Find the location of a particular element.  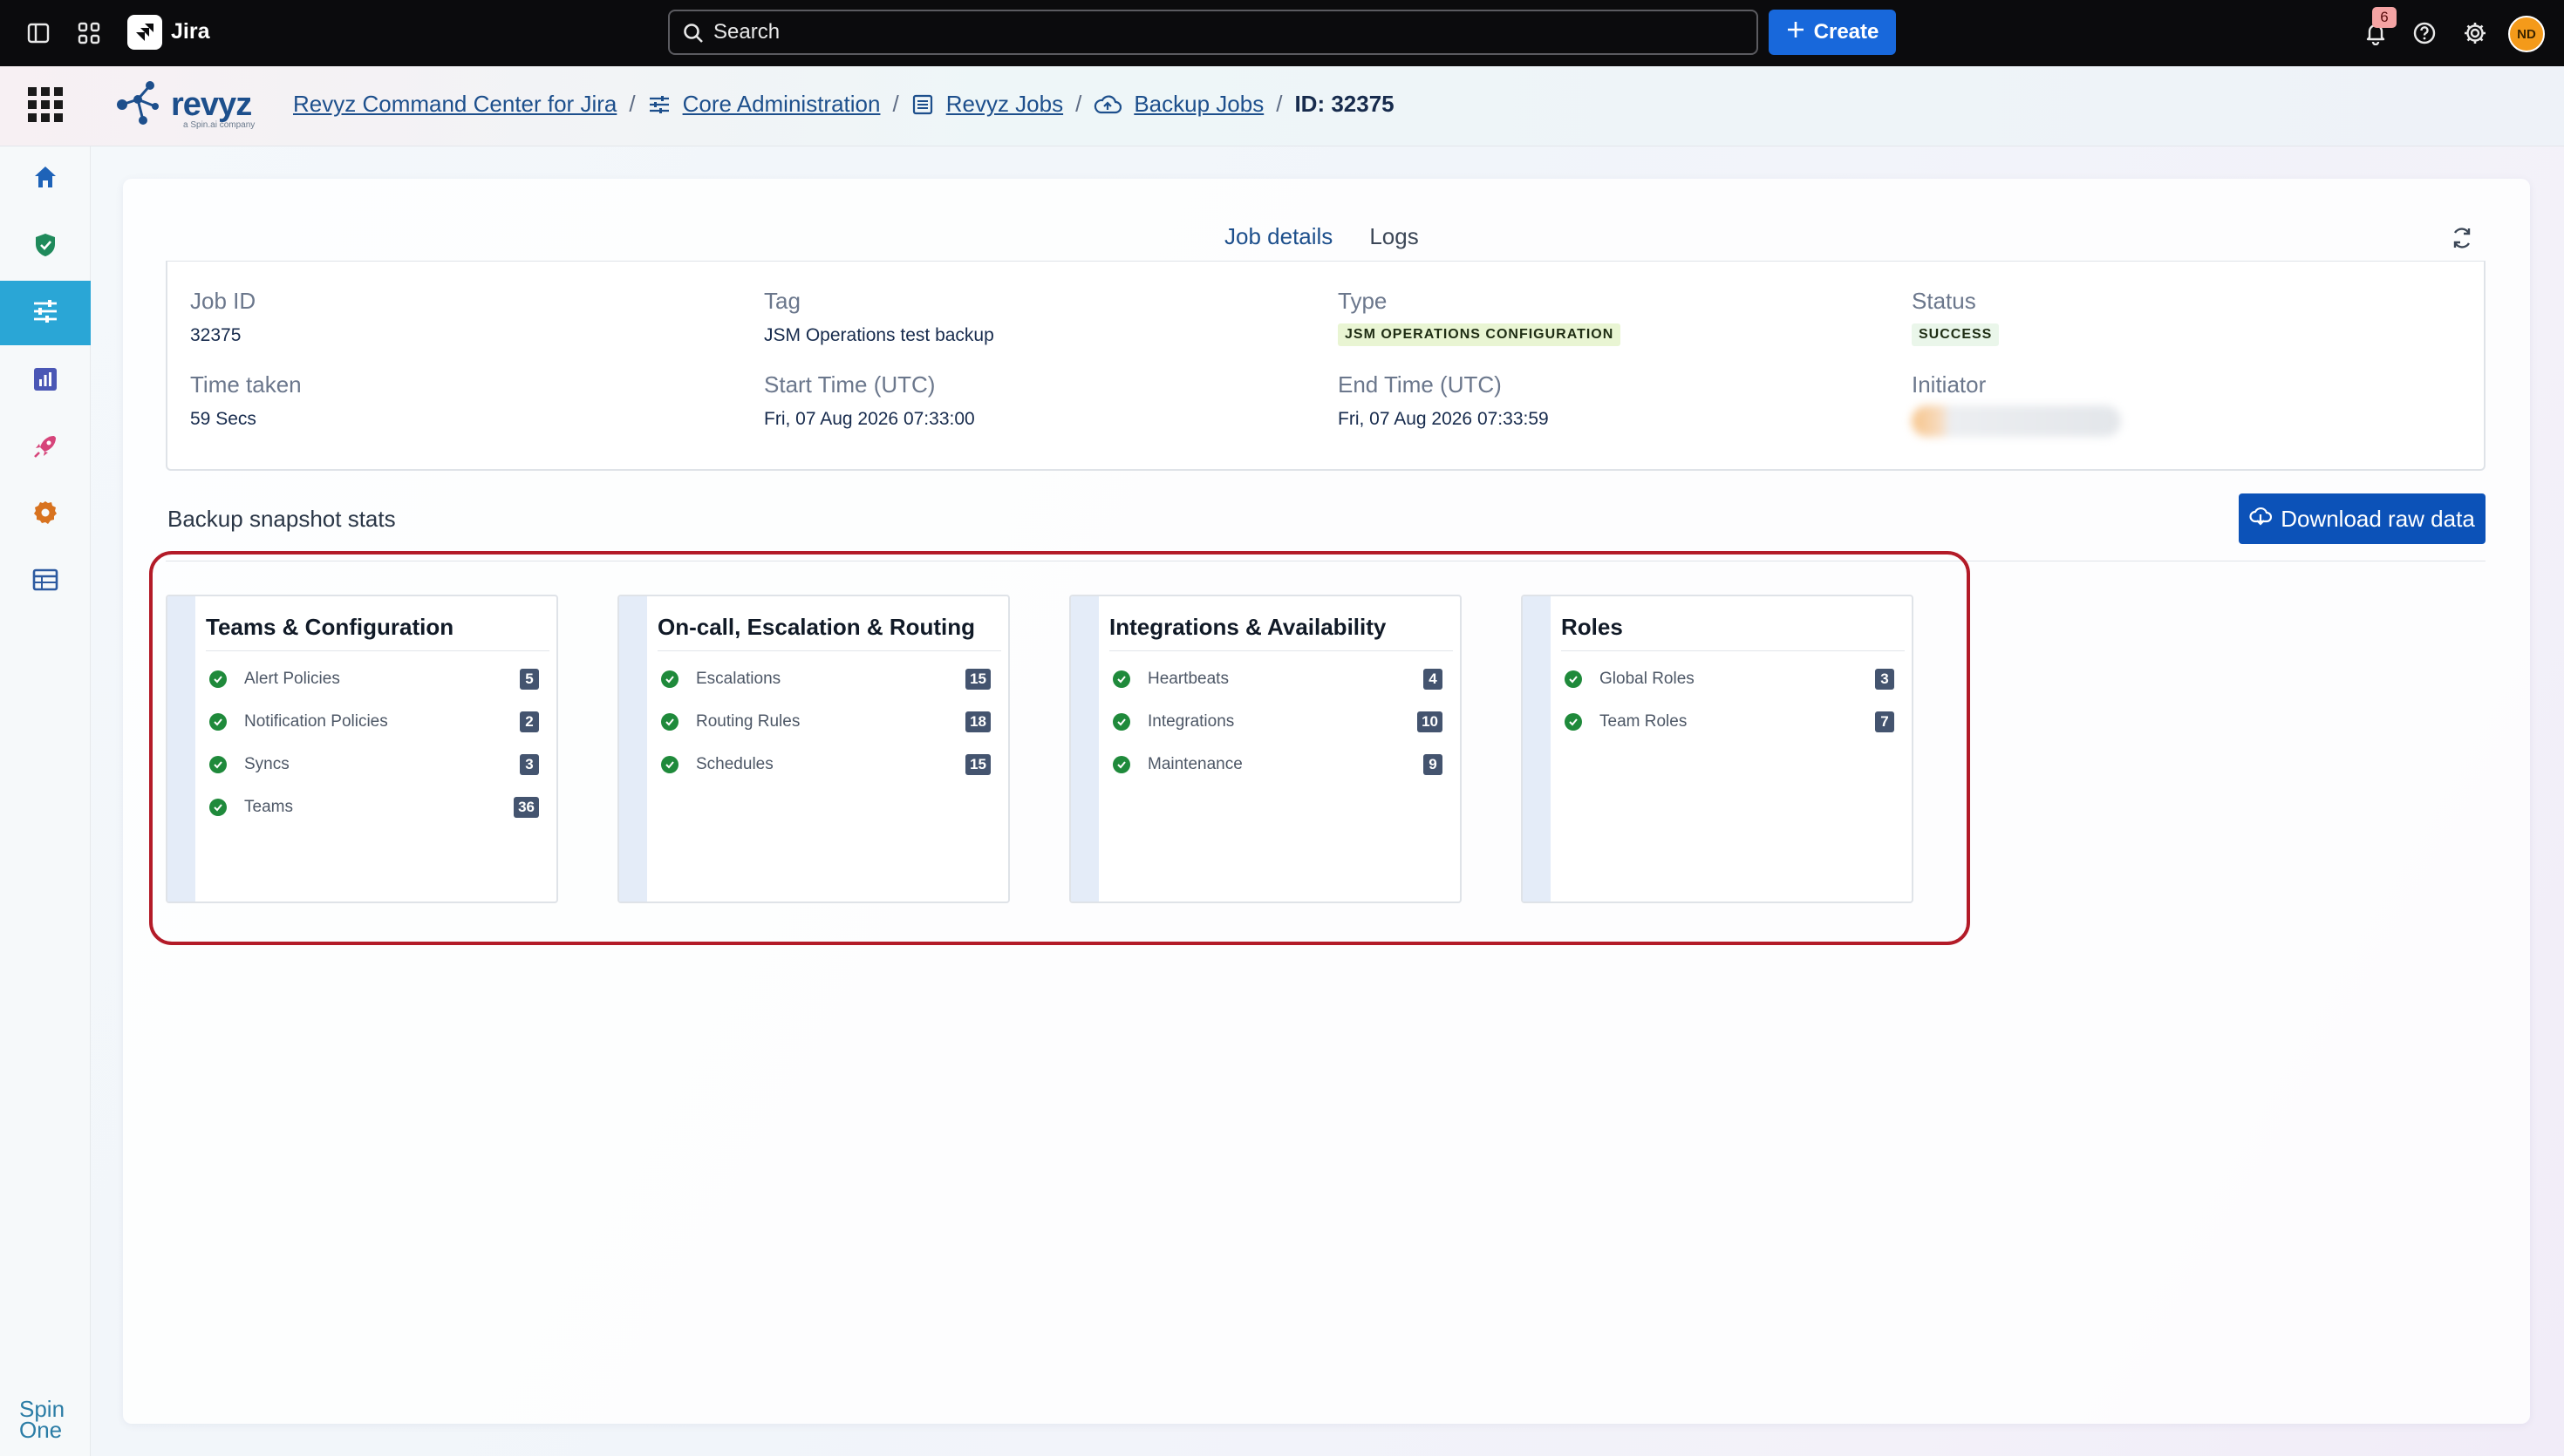

field-time-taken: Time taken 59 Secs is located at coordinates (246, 400).